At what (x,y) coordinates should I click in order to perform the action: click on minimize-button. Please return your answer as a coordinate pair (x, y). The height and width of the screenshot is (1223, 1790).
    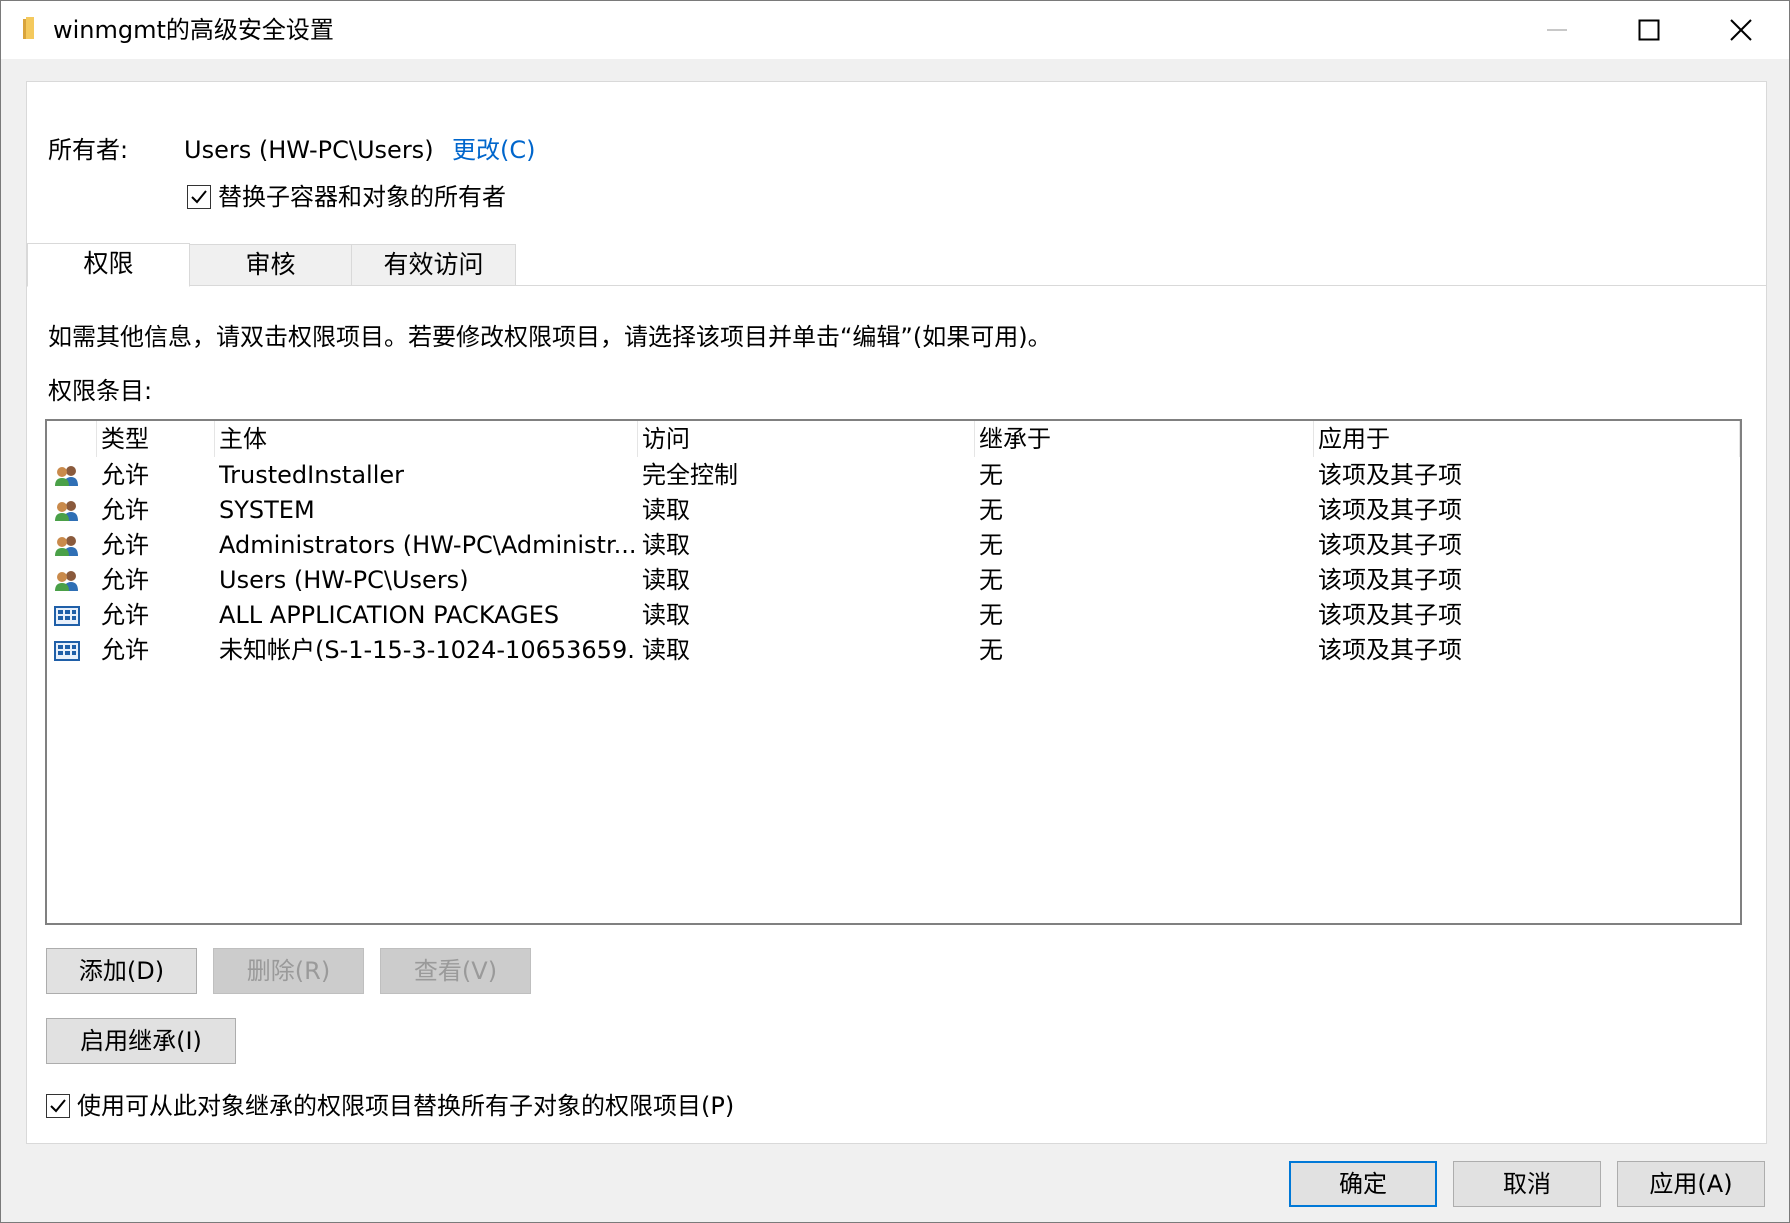
    Looking at the image, I should click on (1557, 30).